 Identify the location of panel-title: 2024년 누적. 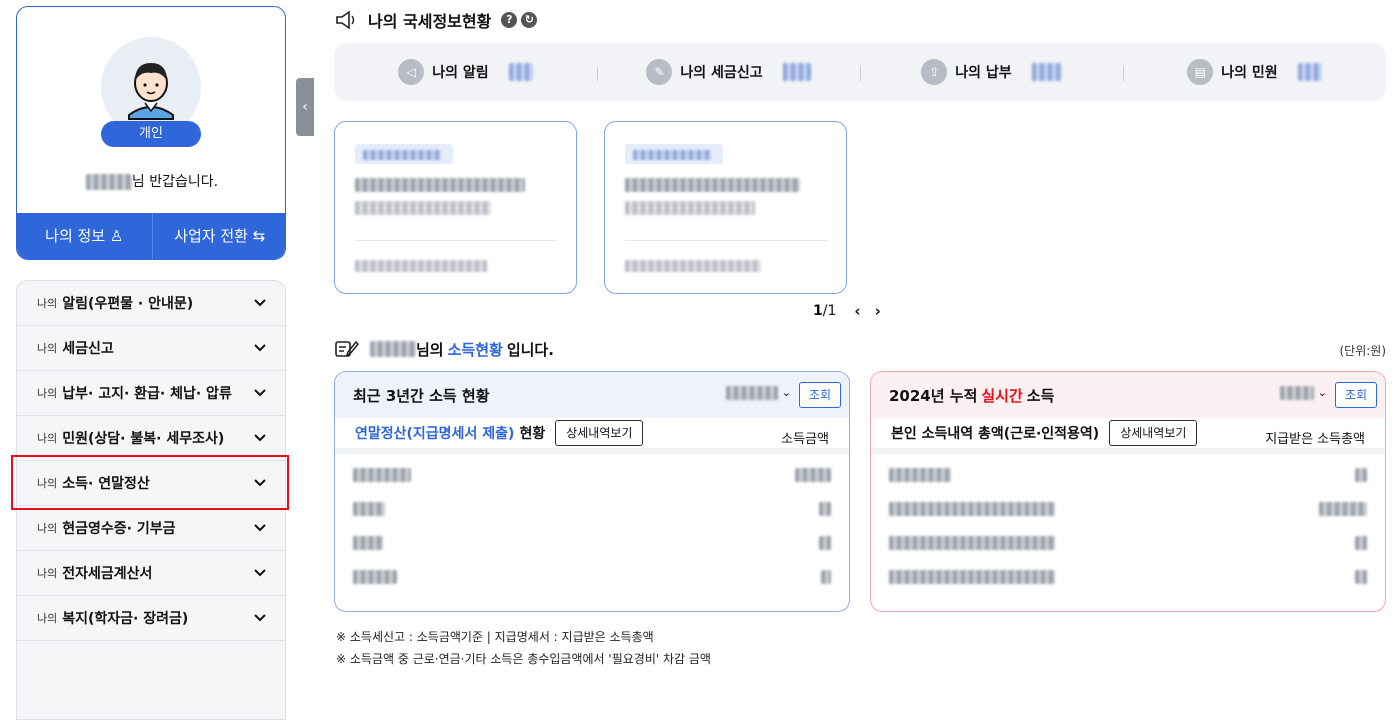
(933, 395).